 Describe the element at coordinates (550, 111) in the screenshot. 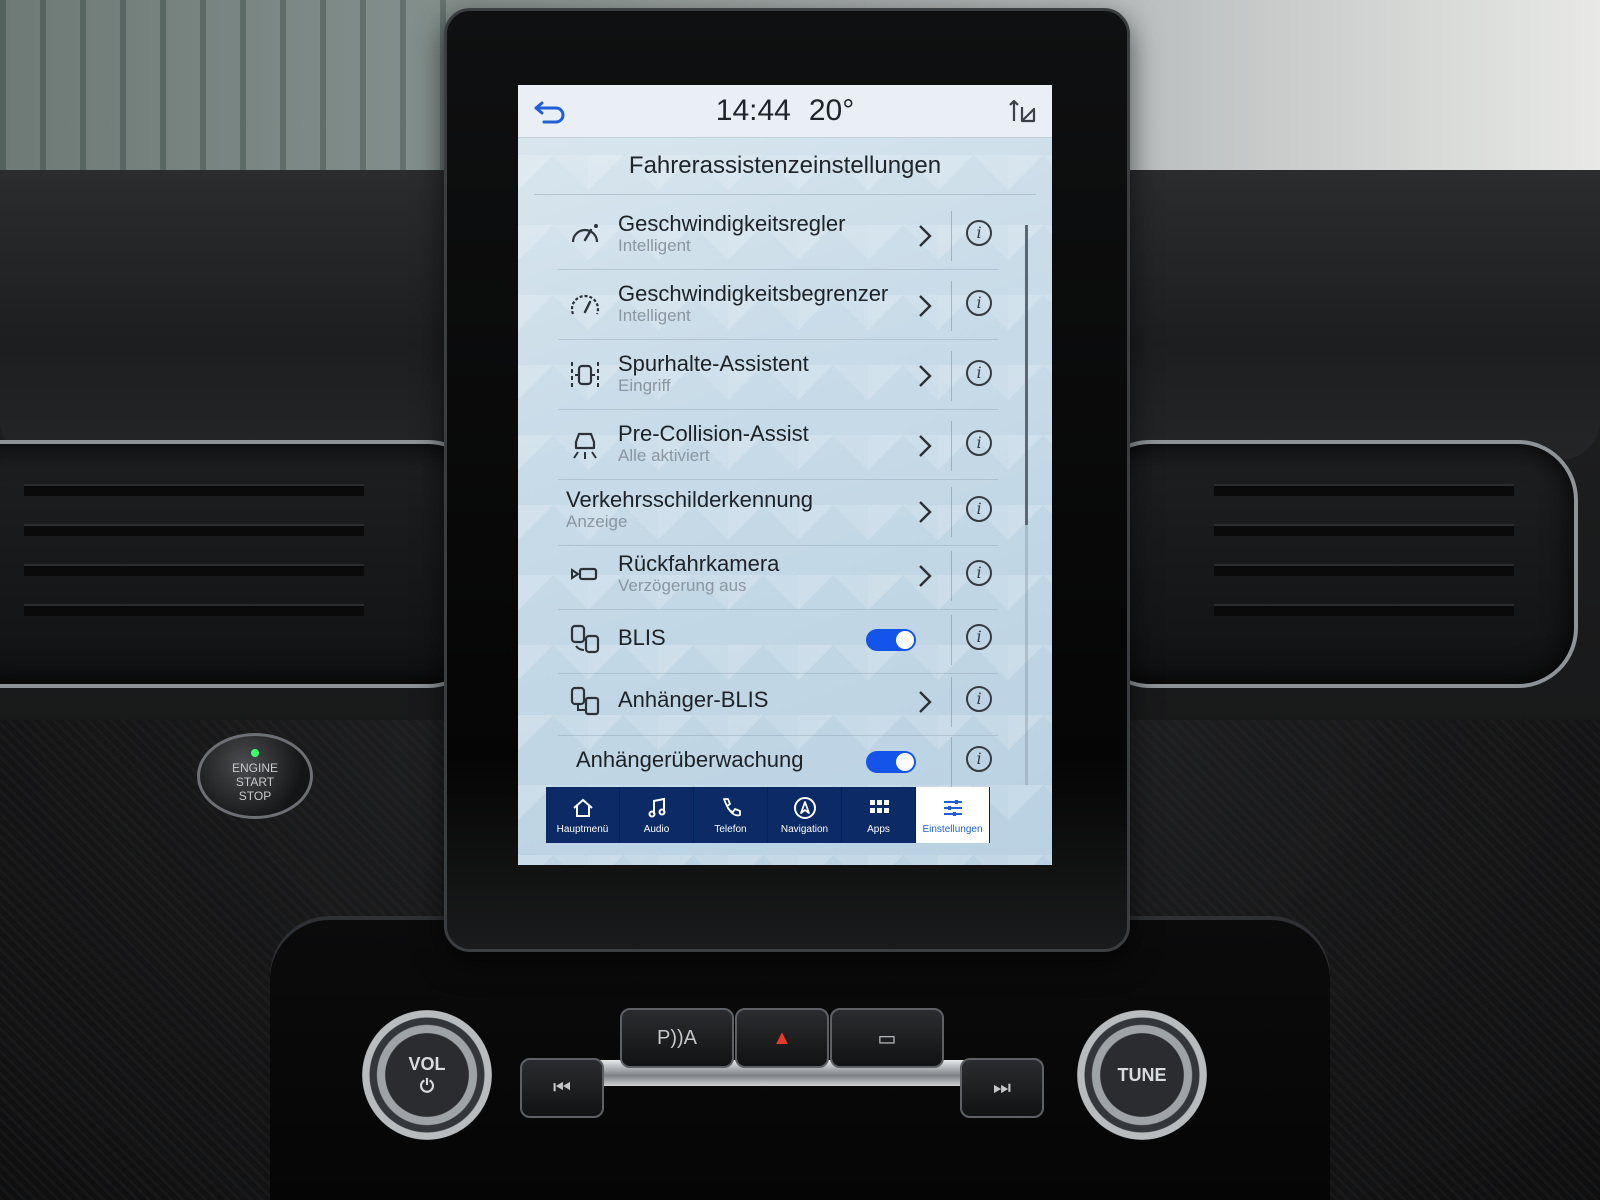

I see `back-arrow-icon` at that location.